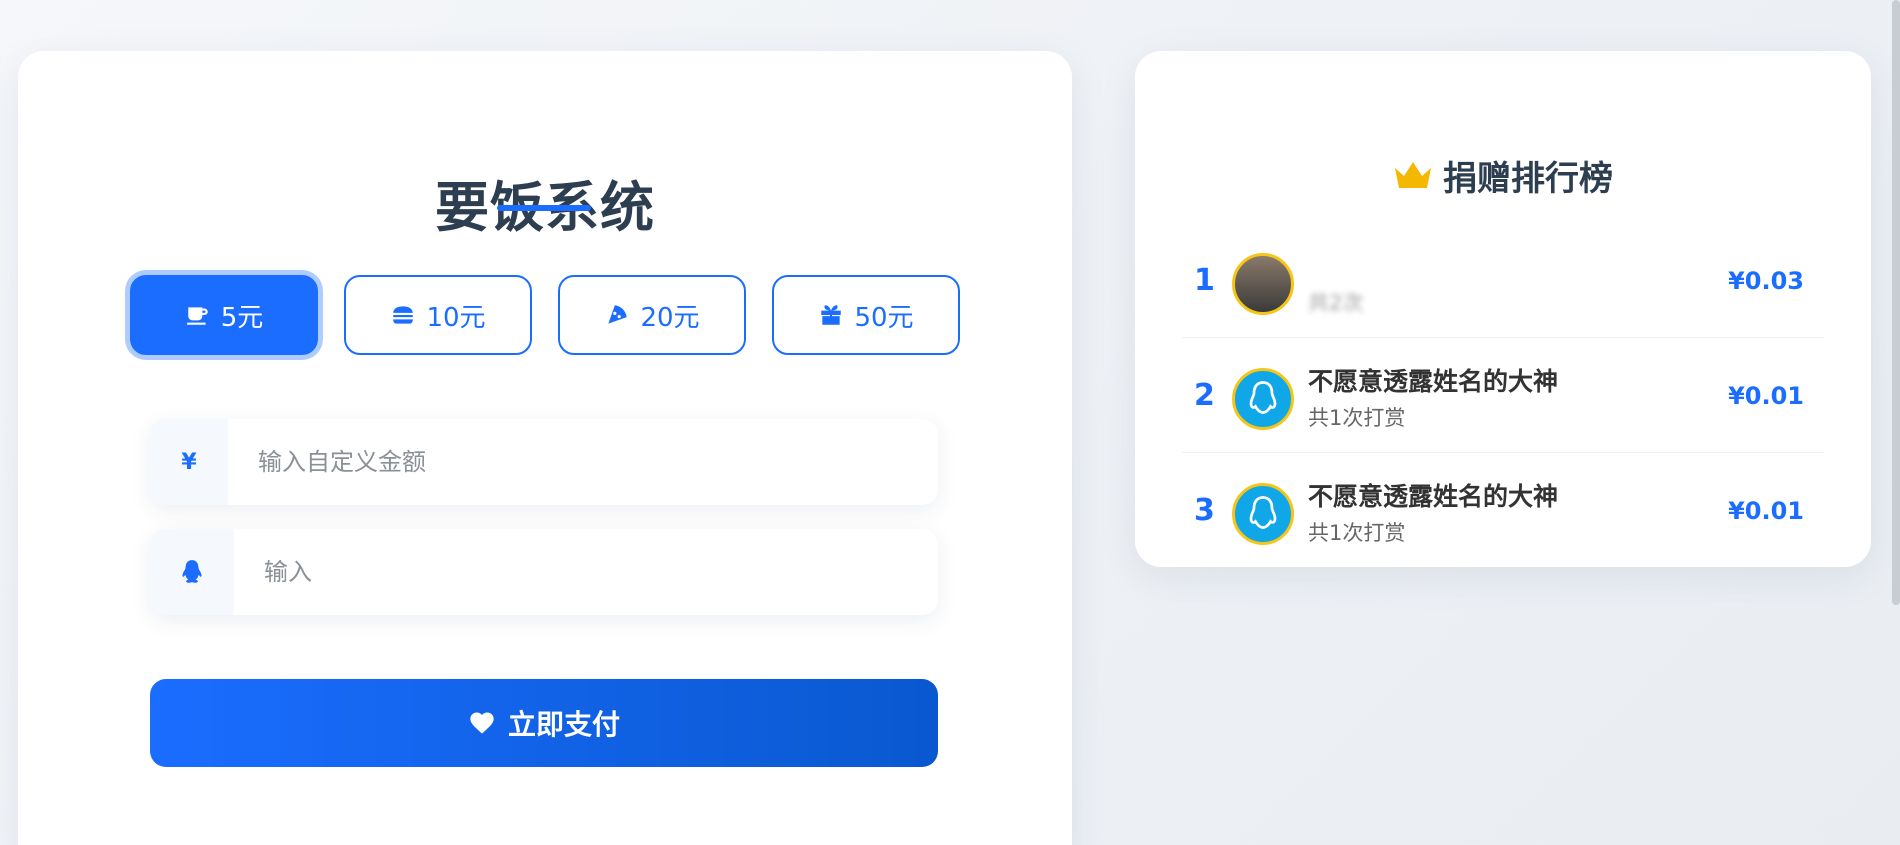 This screenshot has width=1900, height=845. I want to click on ranking-title: 捐赠排行榜, so click(1503, 175).